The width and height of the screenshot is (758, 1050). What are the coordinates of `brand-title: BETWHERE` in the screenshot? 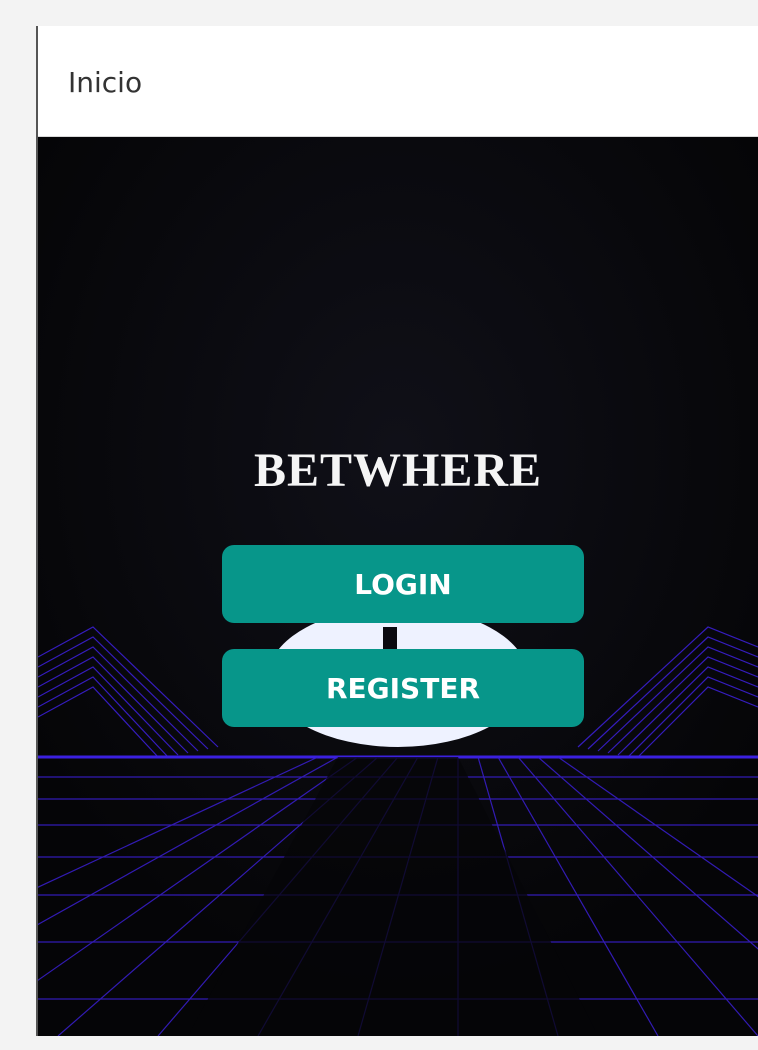 It's located at (398, 470).